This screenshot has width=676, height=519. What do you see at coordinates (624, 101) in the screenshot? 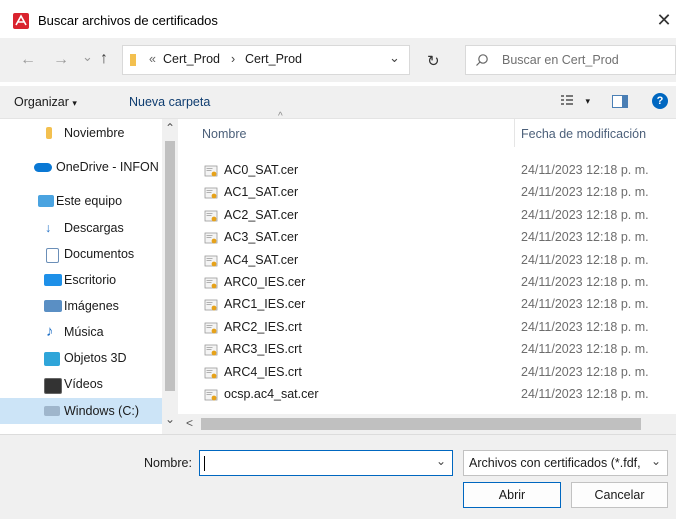
I see `preview-pane-icon` at bounding box center [624, 101].